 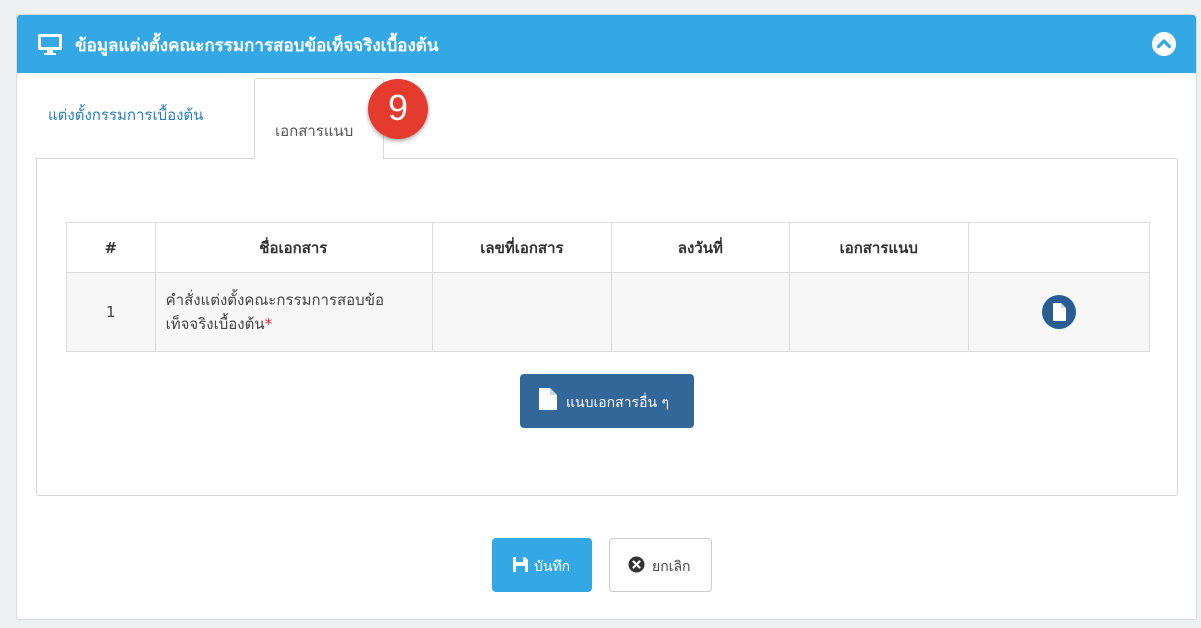 What do you see at coordinates (50, 44) in the screenshot?
I see `monitor-icon` at bounding box center [50, 44].